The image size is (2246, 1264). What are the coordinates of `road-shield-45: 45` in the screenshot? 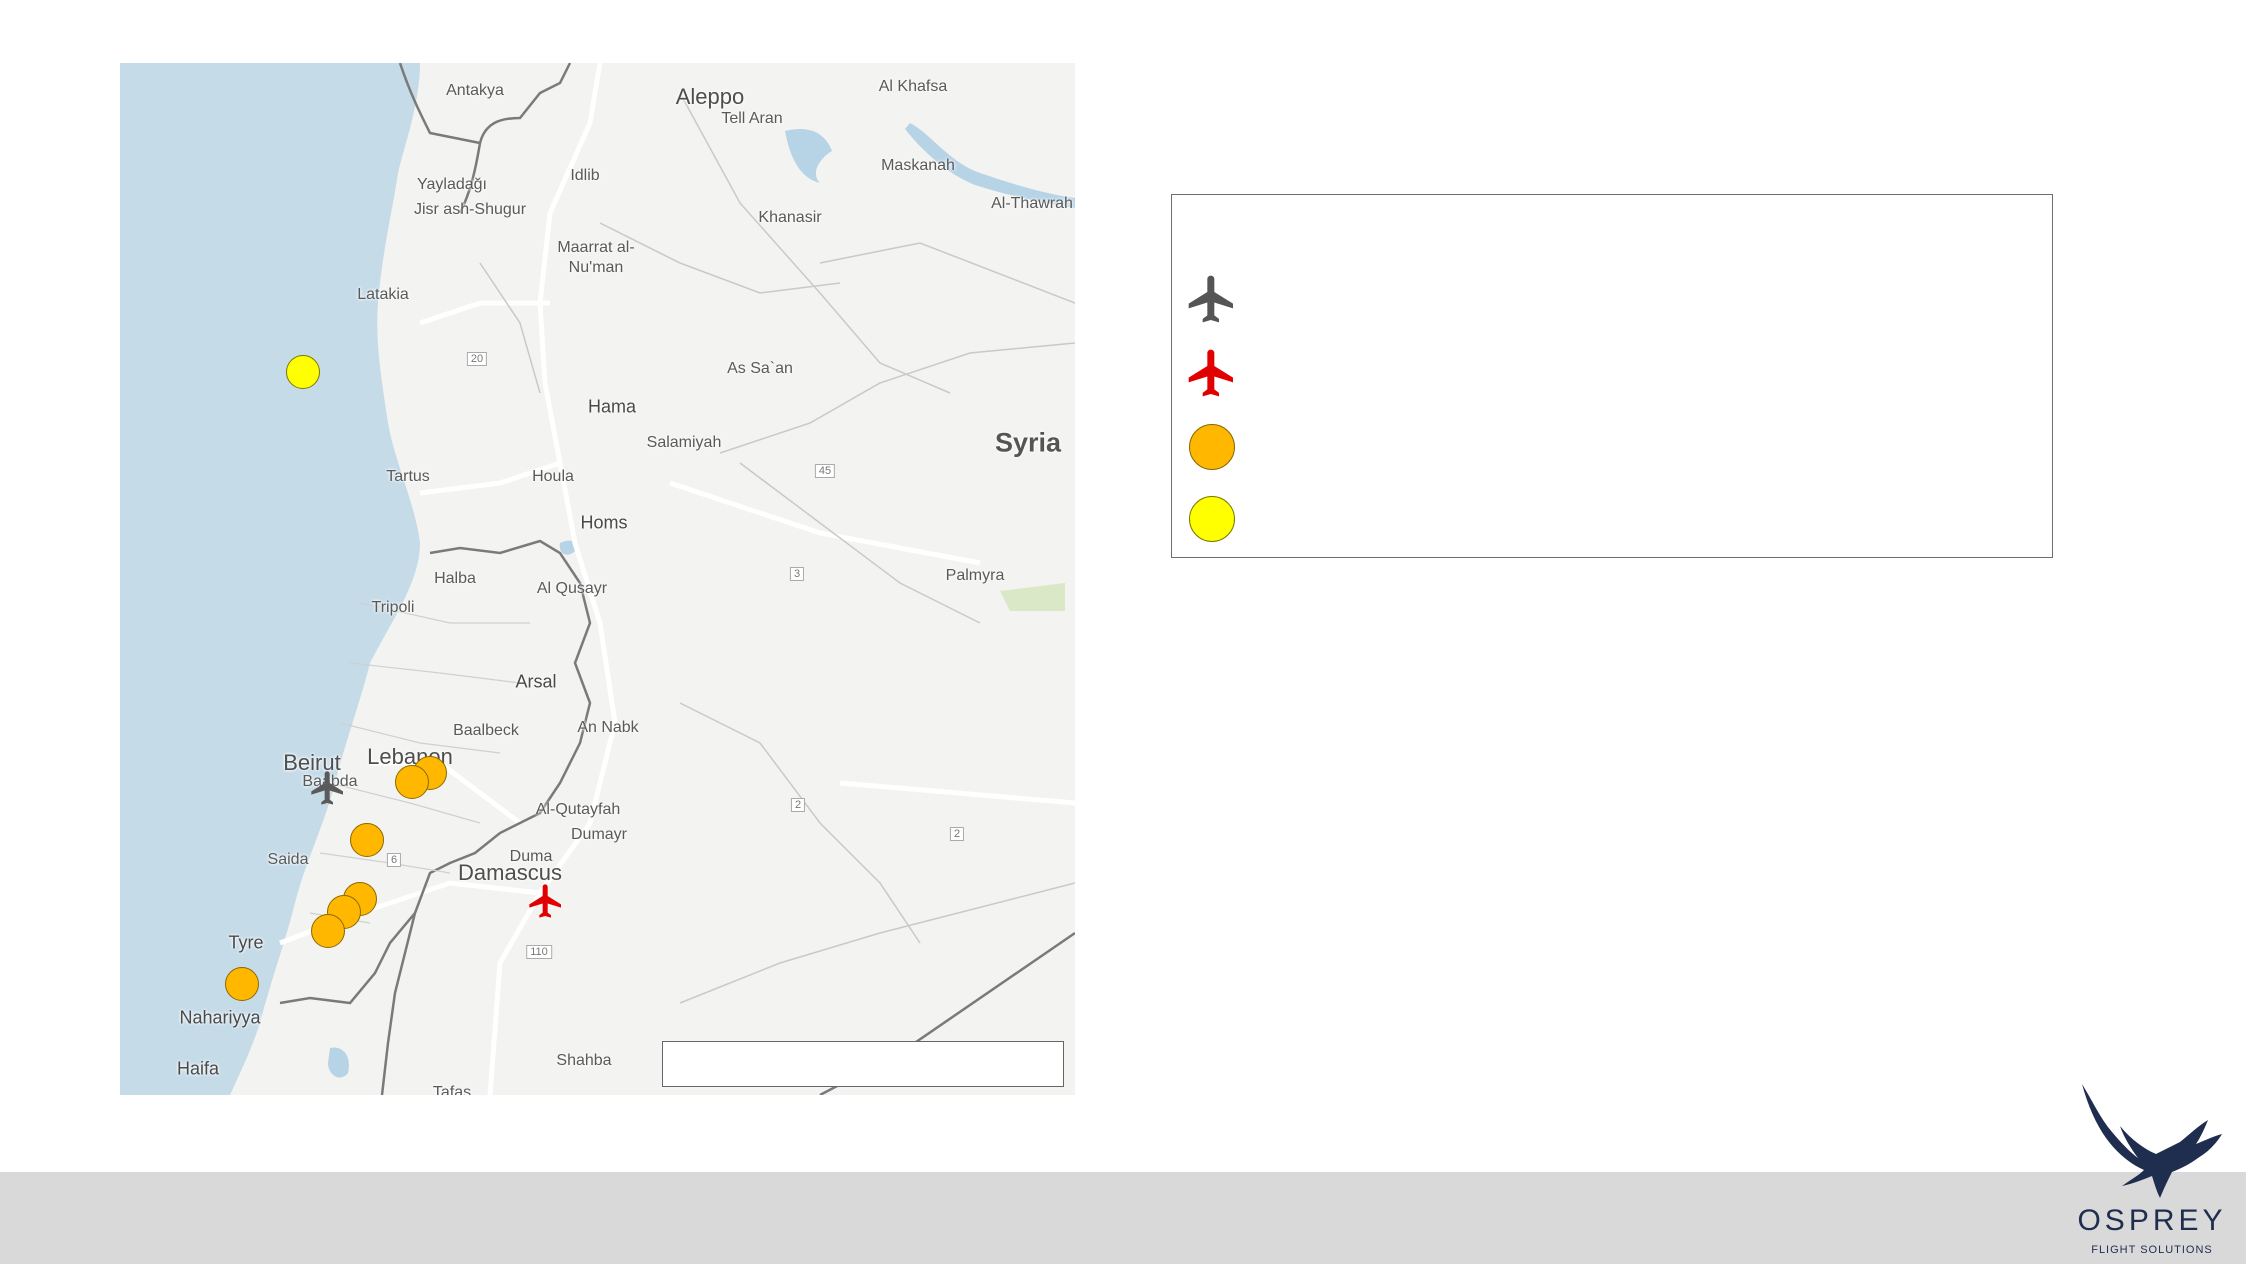 It's located at (825, 471).